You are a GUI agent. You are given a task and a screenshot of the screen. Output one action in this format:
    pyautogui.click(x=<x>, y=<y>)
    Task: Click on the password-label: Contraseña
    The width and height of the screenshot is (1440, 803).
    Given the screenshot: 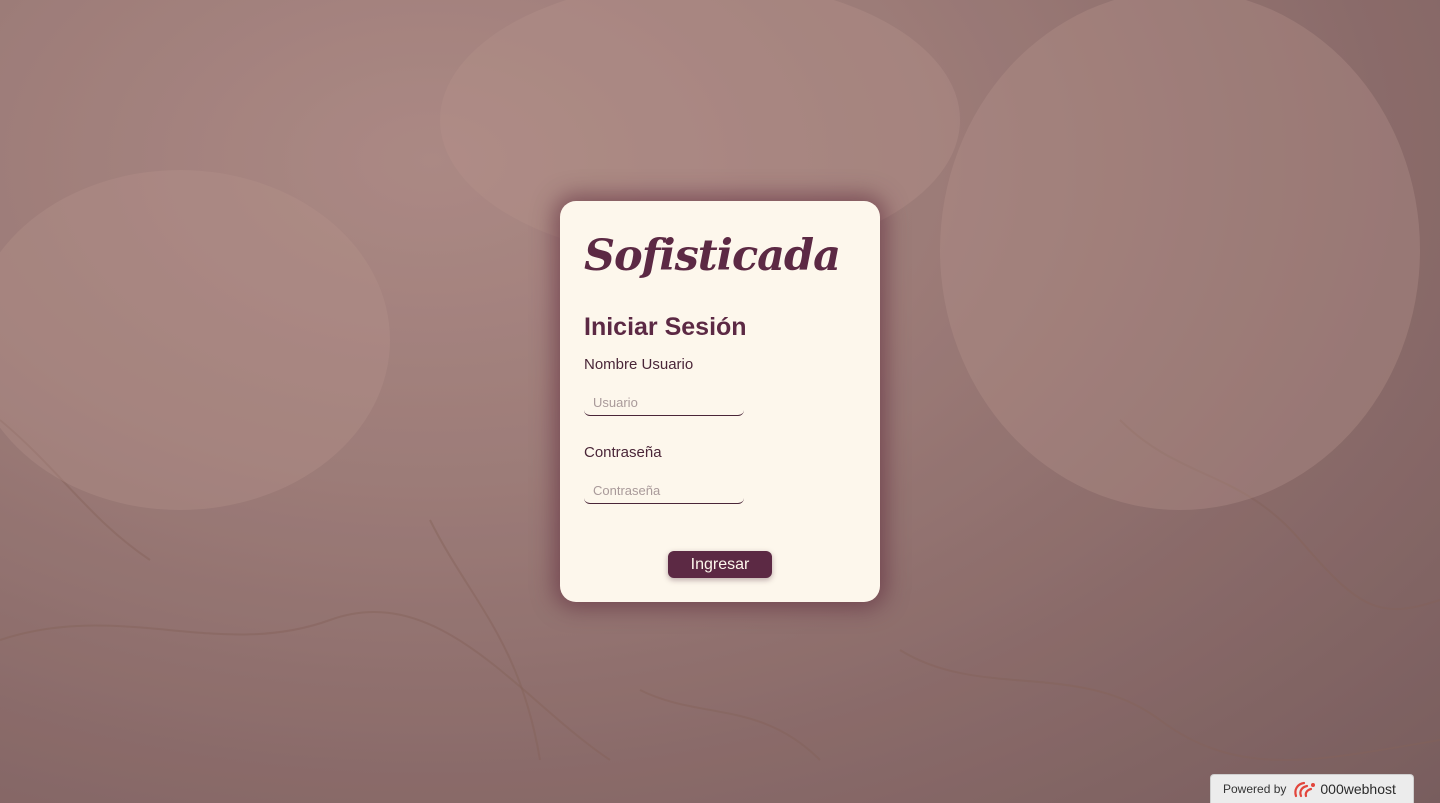 What is the action you would take?
    pyautogui.click(x=623, y=452)
    